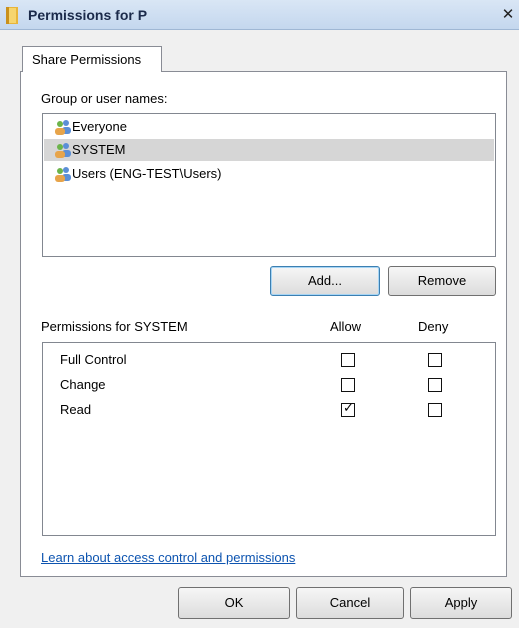 This screenshot has height=628, width=519. Describe the element at coordinates (114, 326) in the screenshot. I see `permissions-label: Permissions for SYSTEM` at that location.